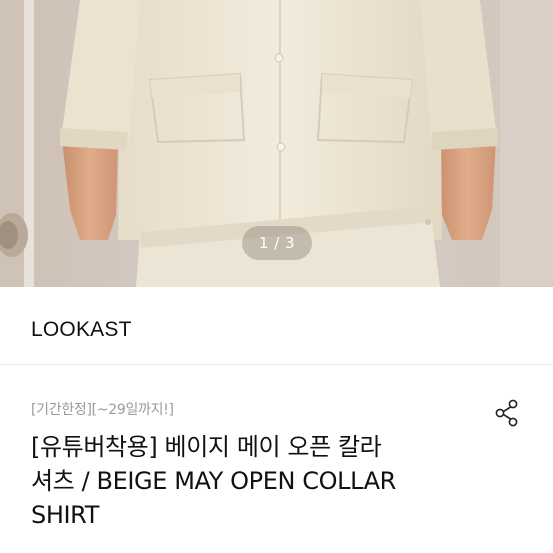 The image size is (553, 553). Describe the element at coordinates (213, 481) in the screenshot. I see `product-title-line: 셔츠 / BEIGE MAY OPEN COLLAR` at that location.